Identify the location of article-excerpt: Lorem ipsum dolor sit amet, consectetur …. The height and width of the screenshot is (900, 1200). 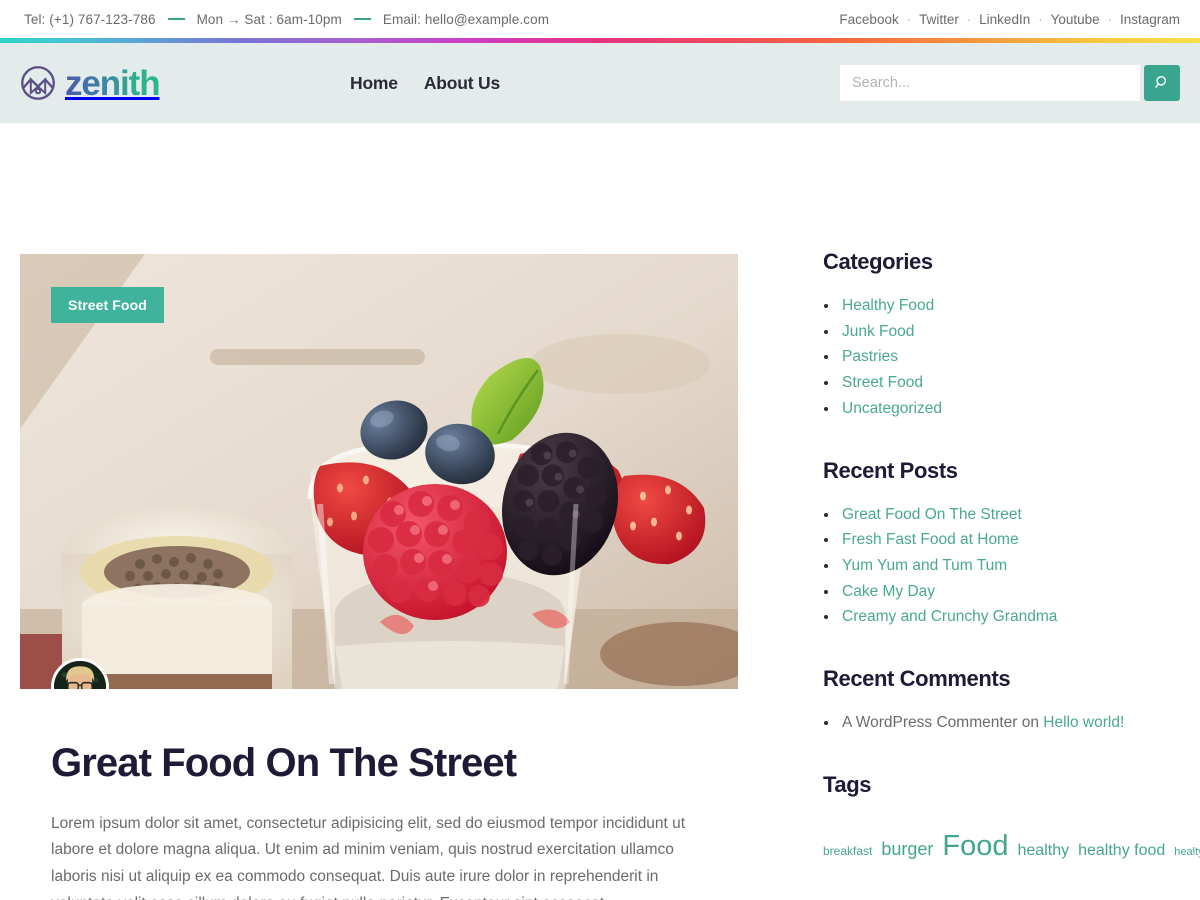
(368, 857).